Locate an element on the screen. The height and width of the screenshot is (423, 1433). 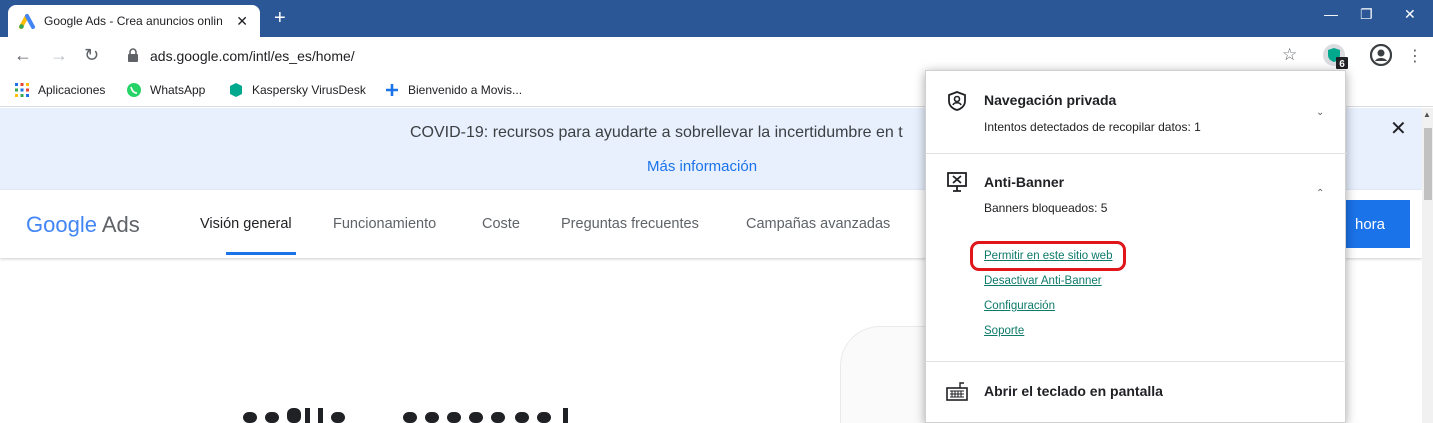
highlight-annotation is located at coordinates (1048, 256).